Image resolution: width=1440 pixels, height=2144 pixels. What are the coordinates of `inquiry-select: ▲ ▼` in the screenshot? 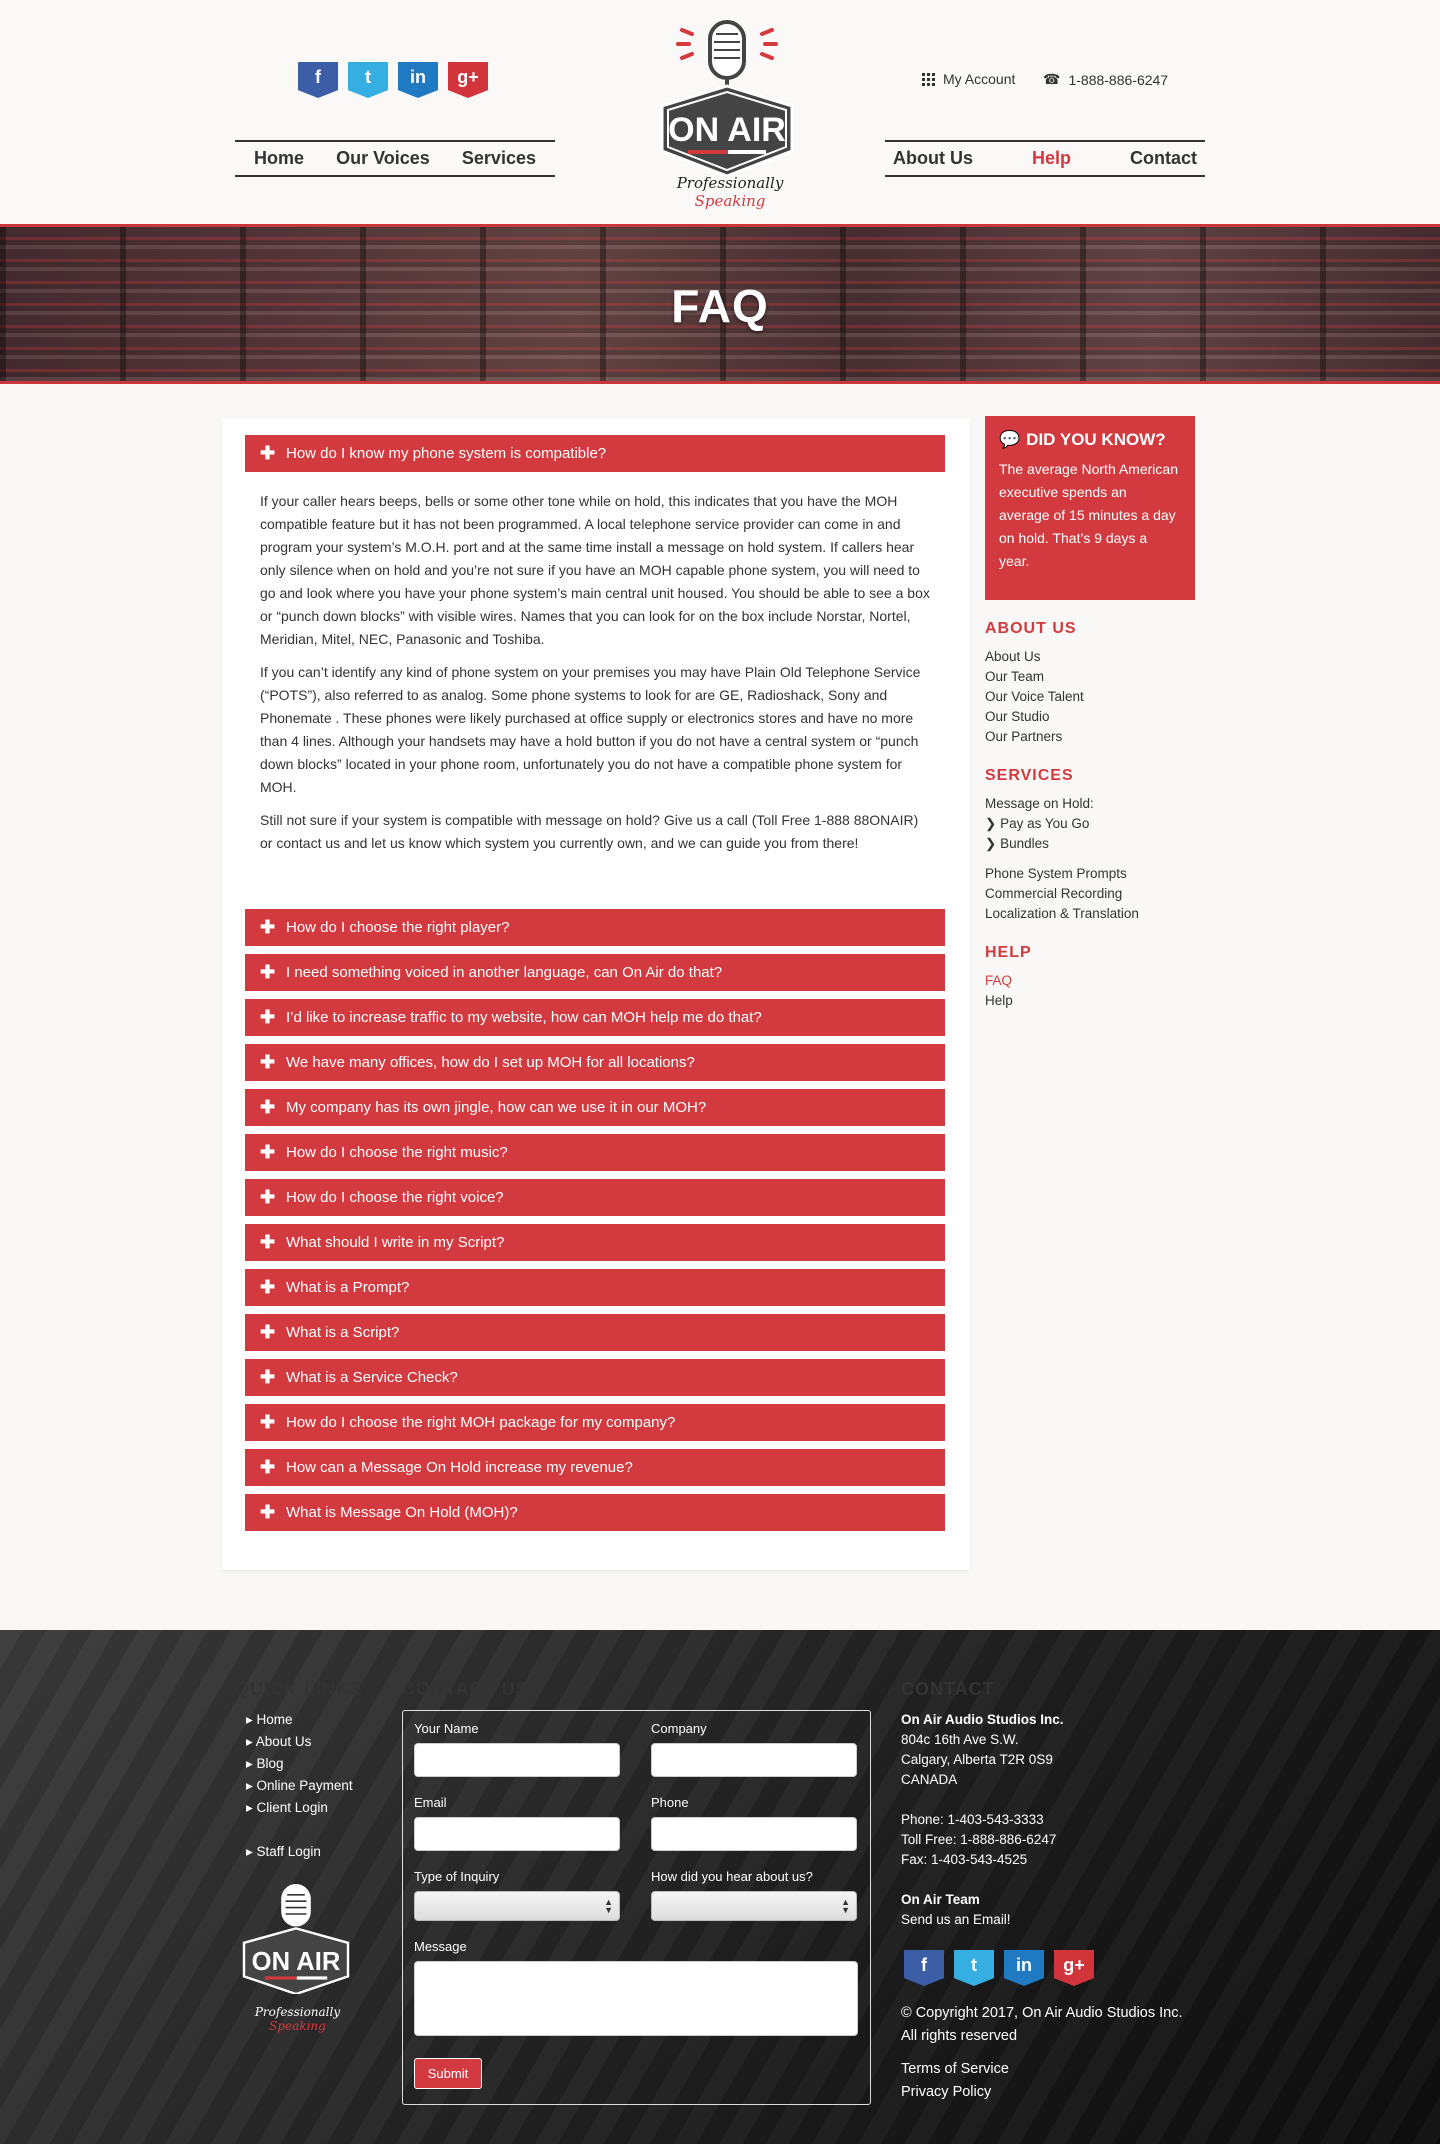 It's located at (517, 1906).